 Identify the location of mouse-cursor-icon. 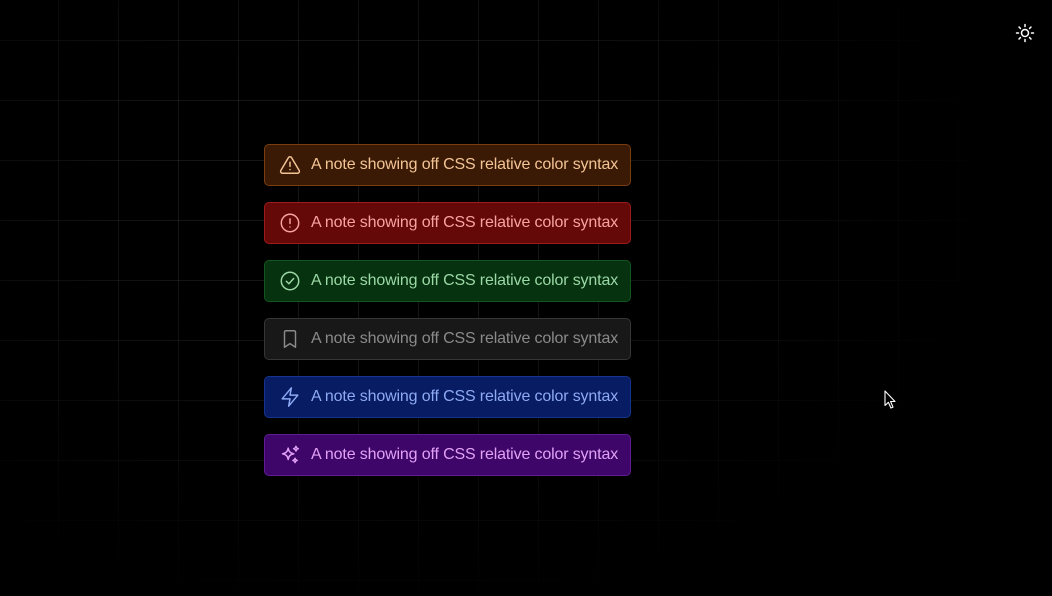
(890, 399).